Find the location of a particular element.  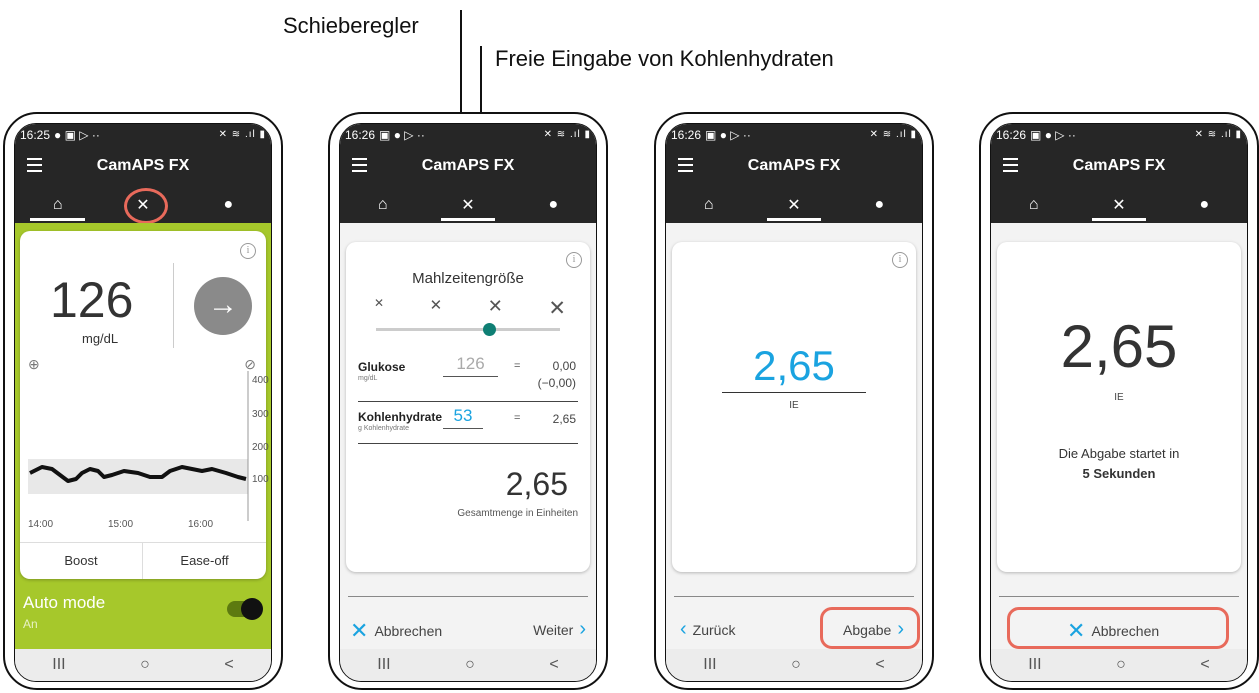

clock: 16:25 is located at coordinates (35, 134).